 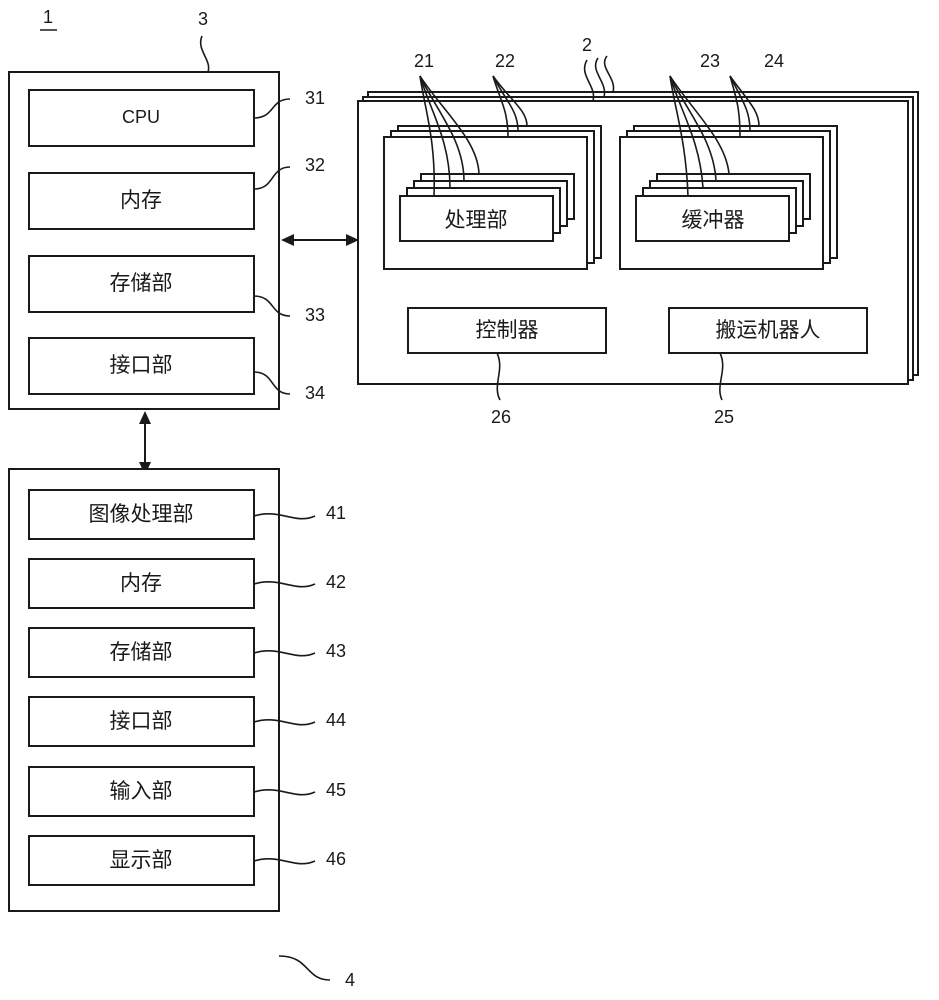 What do you see at coordinates (187, 860) in the screenshot?
I see `display-block: 显示部 46` at bounding box center [187, 860].